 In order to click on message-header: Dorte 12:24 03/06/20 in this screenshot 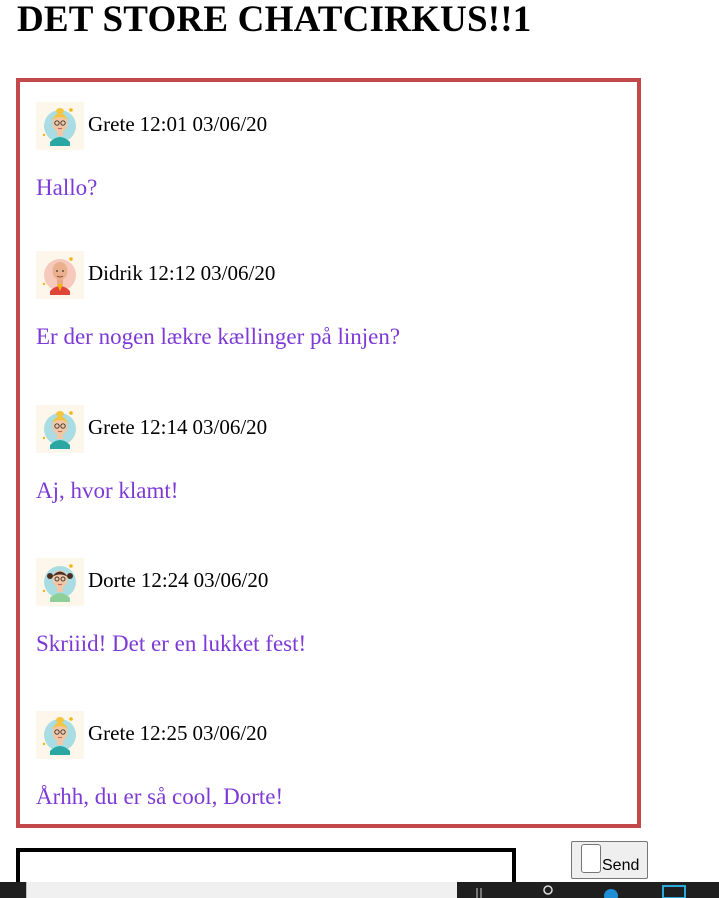, I will do `click(326, 582)`.